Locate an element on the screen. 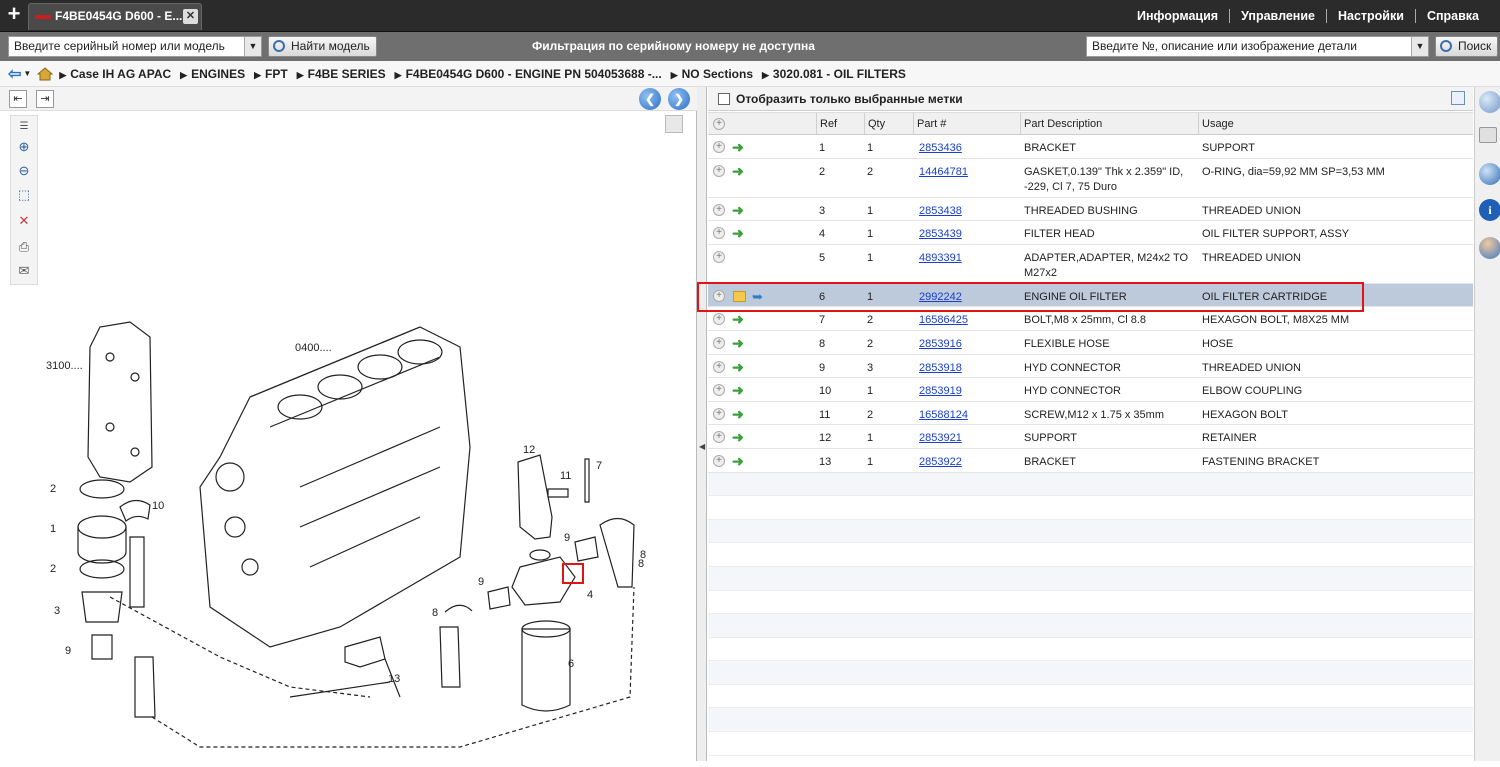  print-icon: ⎙ is located at coordinates (24, 247).